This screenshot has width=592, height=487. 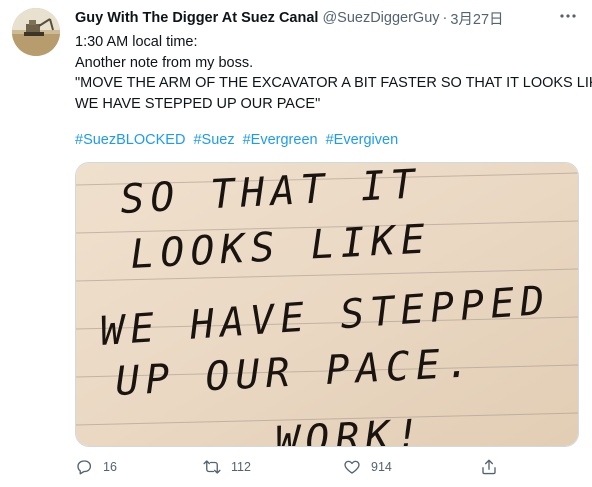 I want to click on heart-icon, so click(x=352, y=467).